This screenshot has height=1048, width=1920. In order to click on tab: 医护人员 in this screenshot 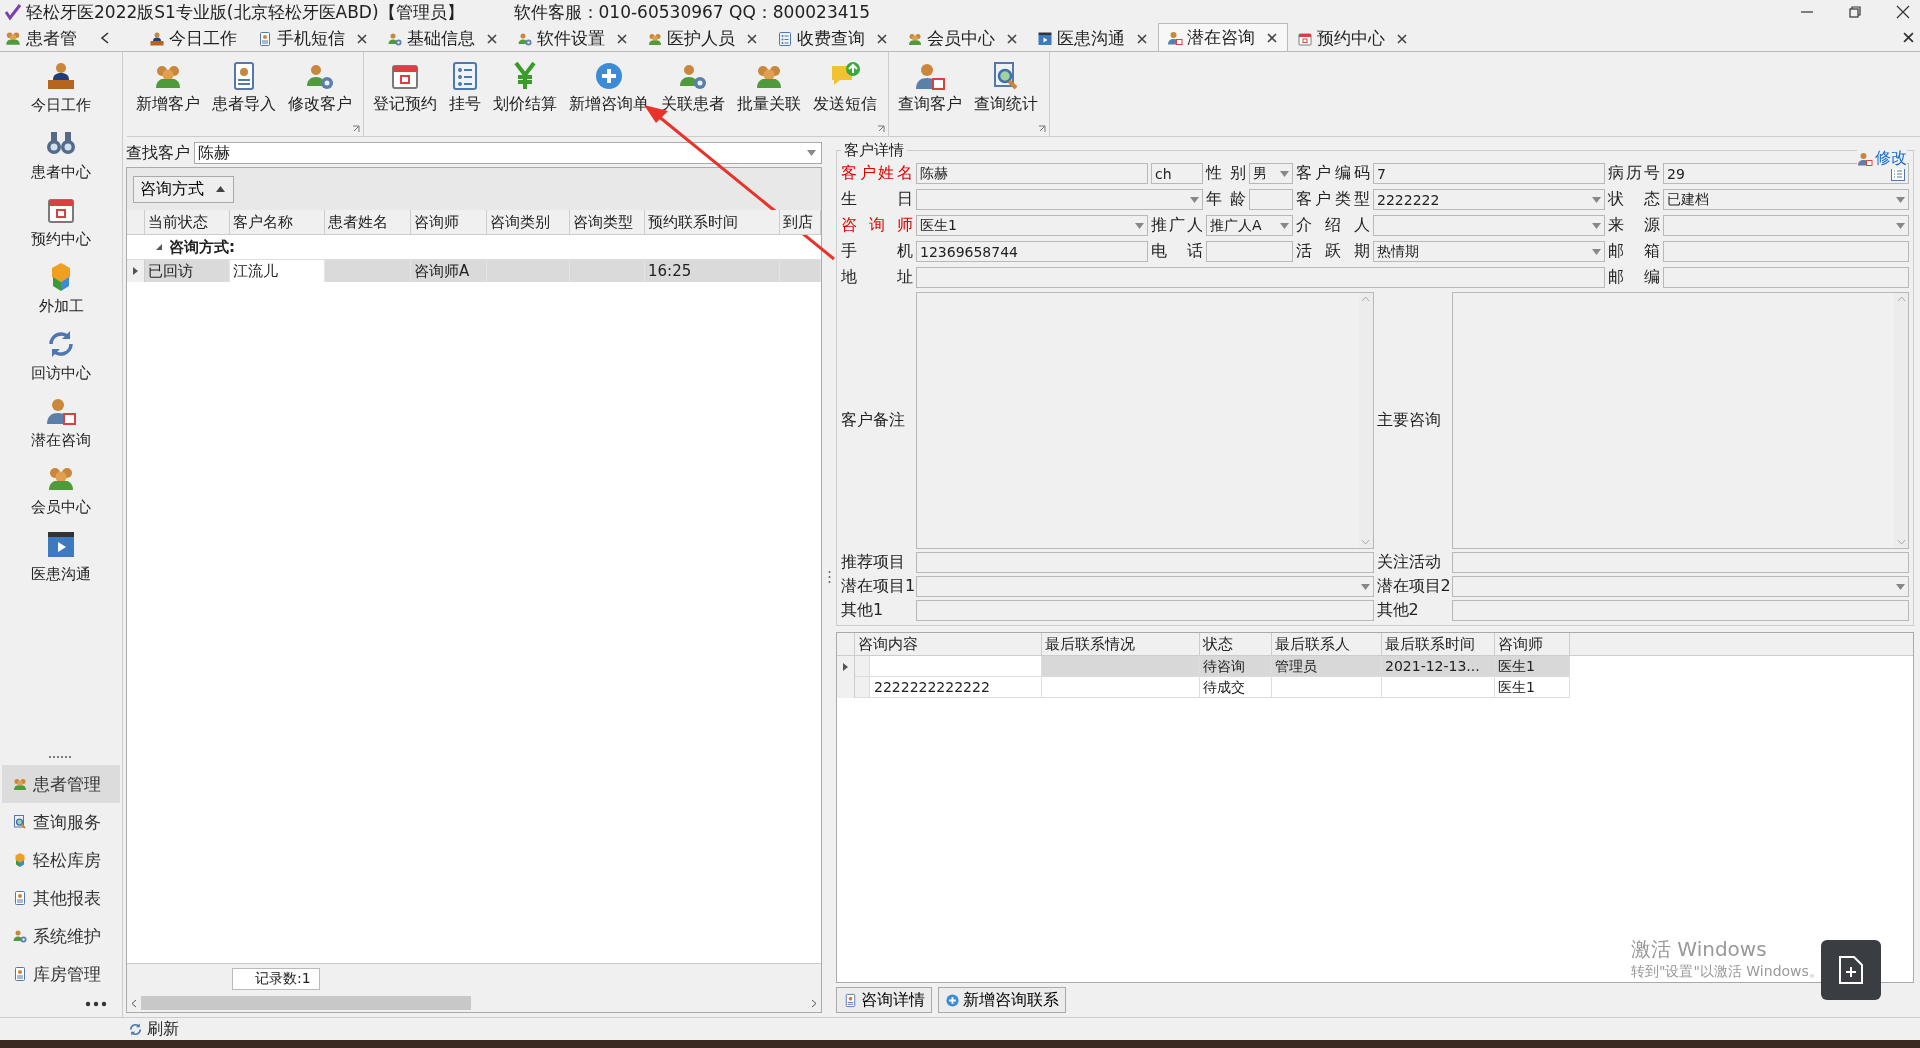, I will do `click(703, 38)`.